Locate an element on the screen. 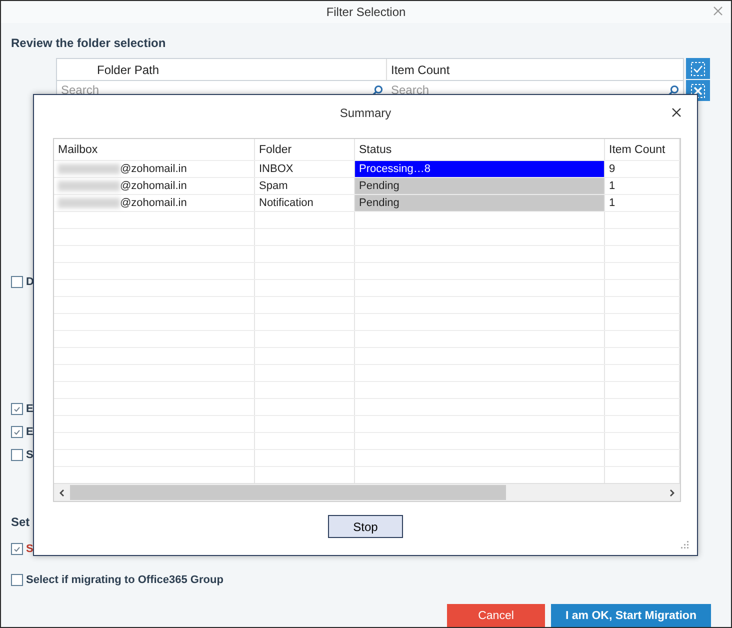 Image resolution: width=732 pixels, height=628 pixels. window-title: Filter Selection is located at coordinates (366, 12).